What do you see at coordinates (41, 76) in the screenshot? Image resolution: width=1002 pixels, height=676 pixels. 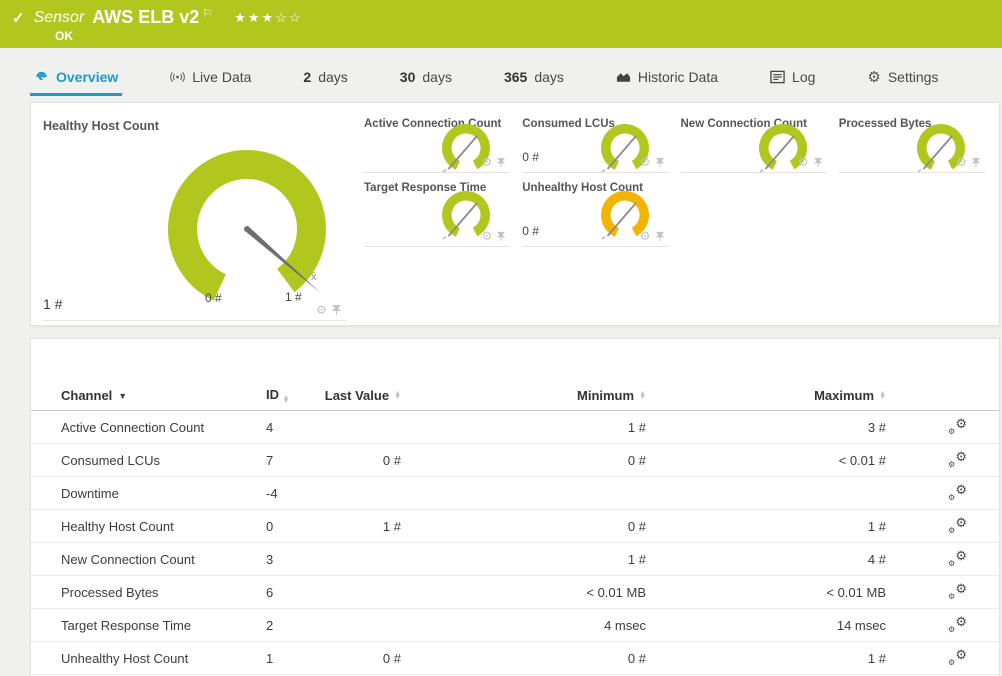 I see `gauge-icon` at bounding box center [41, 76].